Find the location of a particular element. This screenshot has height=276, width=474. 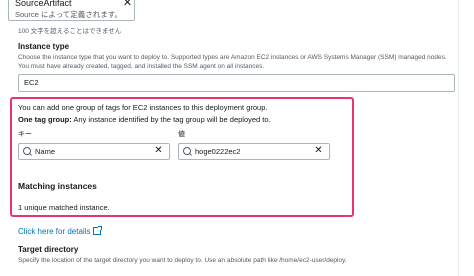

source-artifact-token: SourceArtifact Source によって定義されます。 ✕ is located at coordinates (71, 10).